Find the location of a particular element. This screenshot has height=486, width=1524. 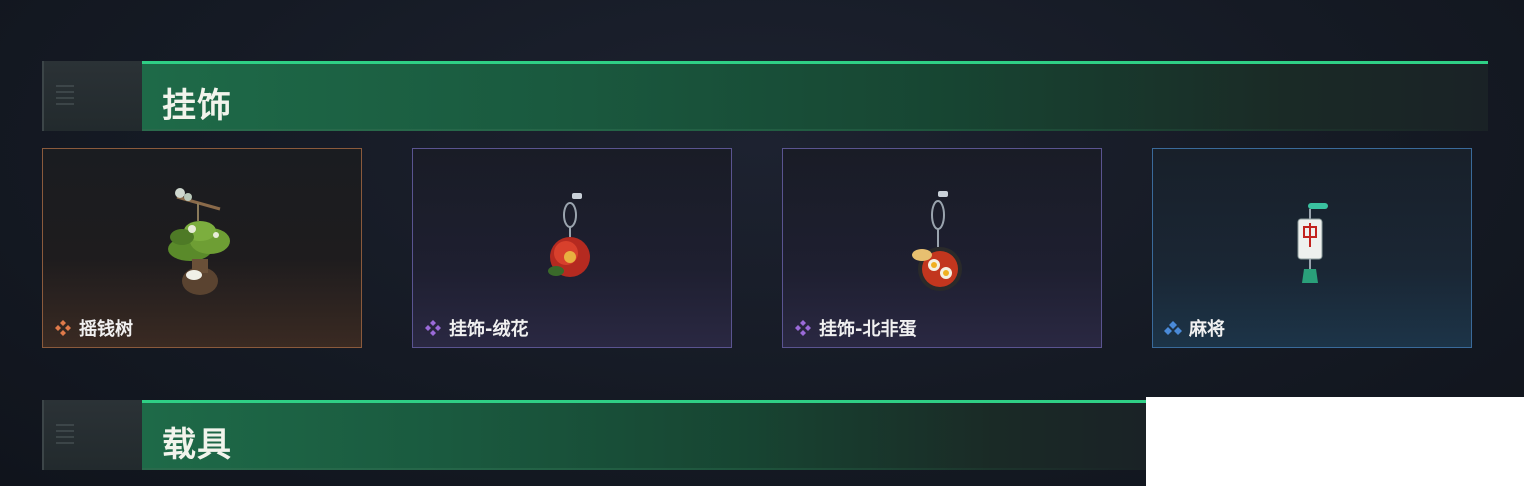

item-name: 挂饰-北非蛋 is located at coordinates (868, 329).